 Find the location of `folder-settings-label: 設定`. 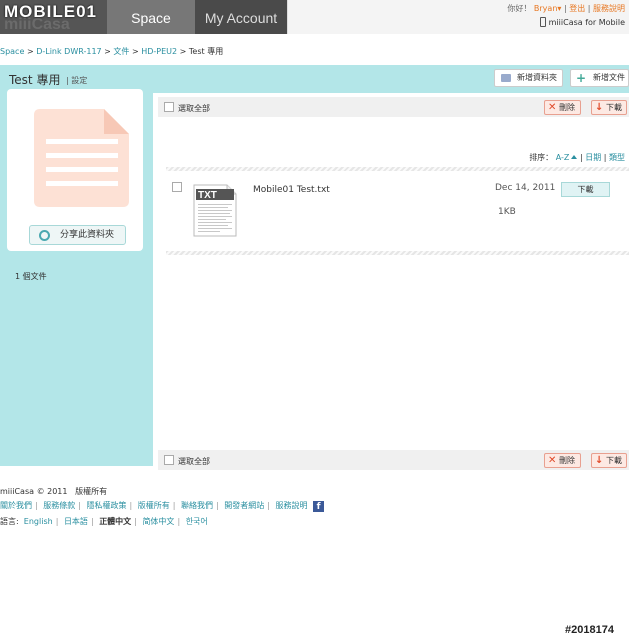

folder-settings-label: 設定 is located at coordinates (79, 80).